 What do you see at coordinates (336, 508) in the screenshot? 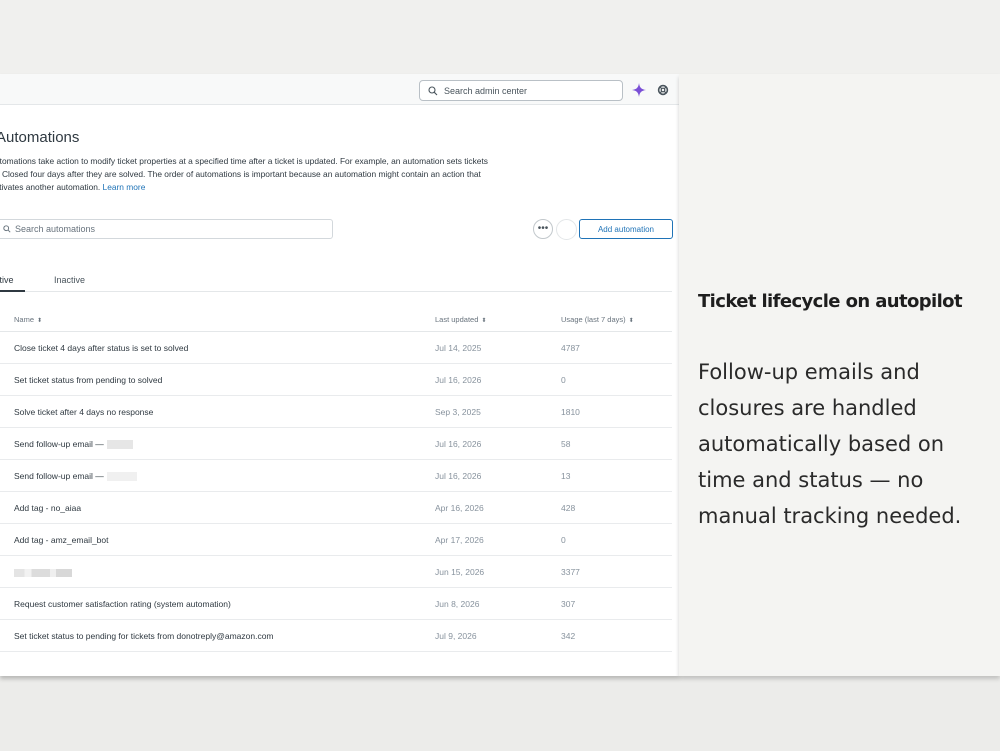
I see `table-row: Add tag - no_aiaa Apr 16, 2026 428` at bounding box center [336, 508].